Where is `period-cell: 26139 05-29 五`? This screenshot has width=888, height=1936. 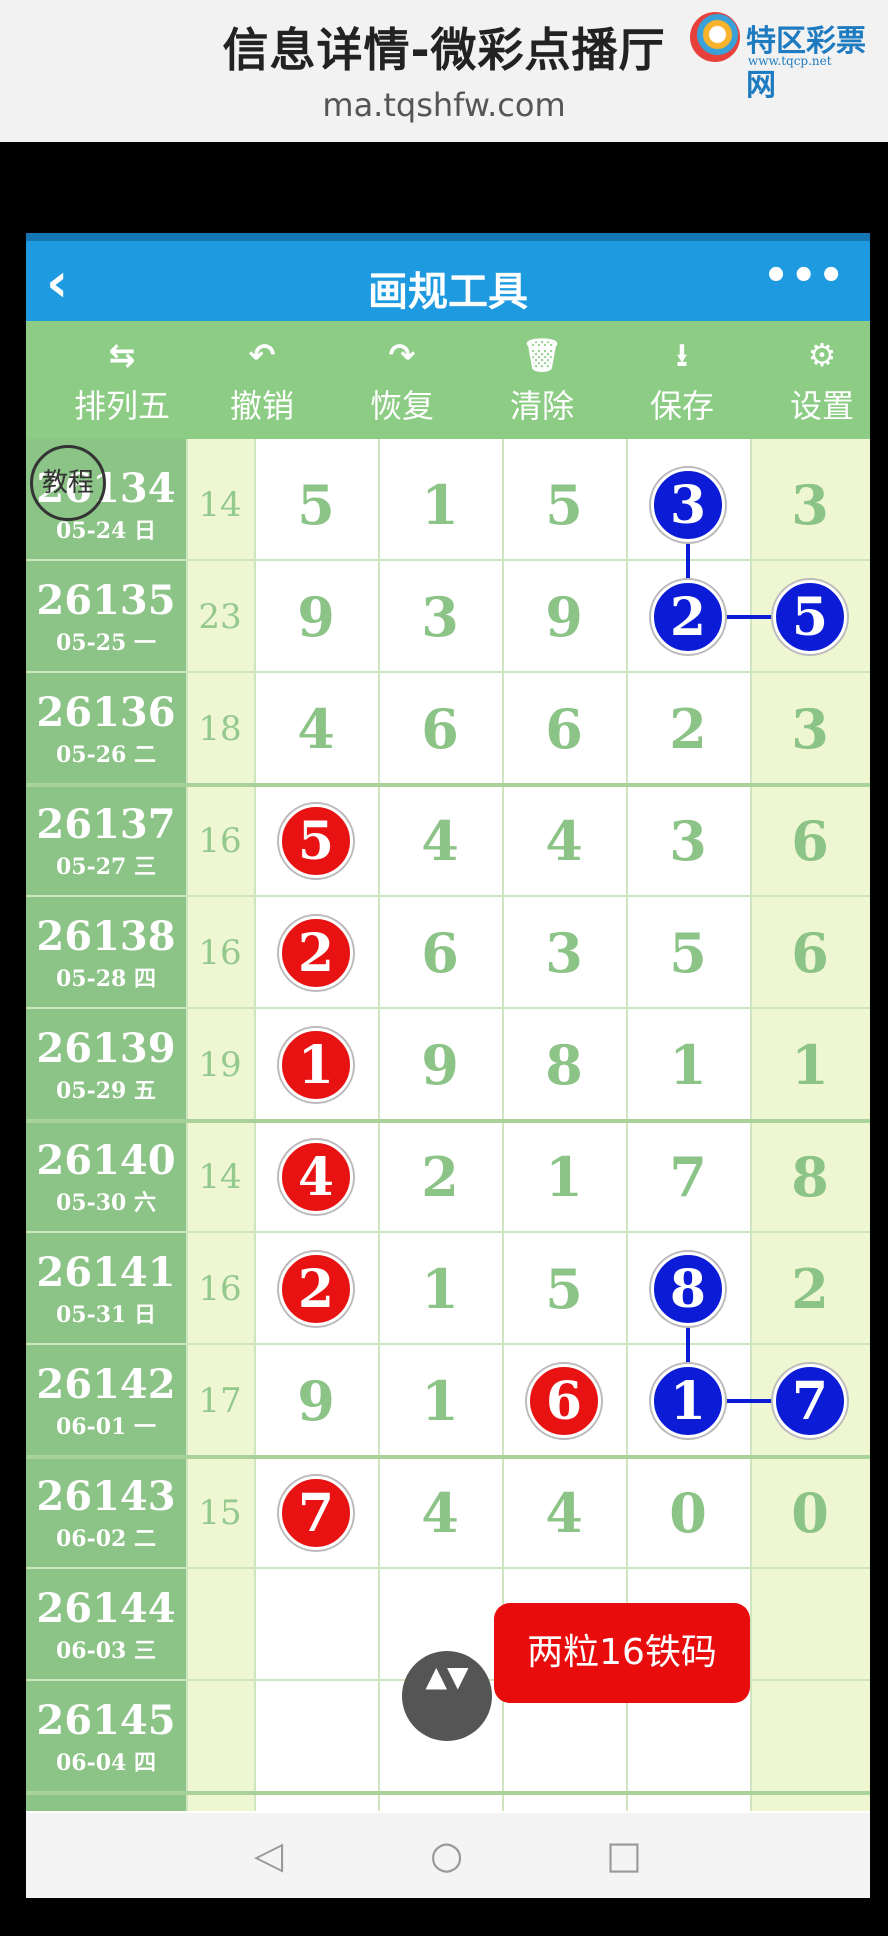 period-cell: 26139 05-29 五 is located at coordinates (106, 1065).